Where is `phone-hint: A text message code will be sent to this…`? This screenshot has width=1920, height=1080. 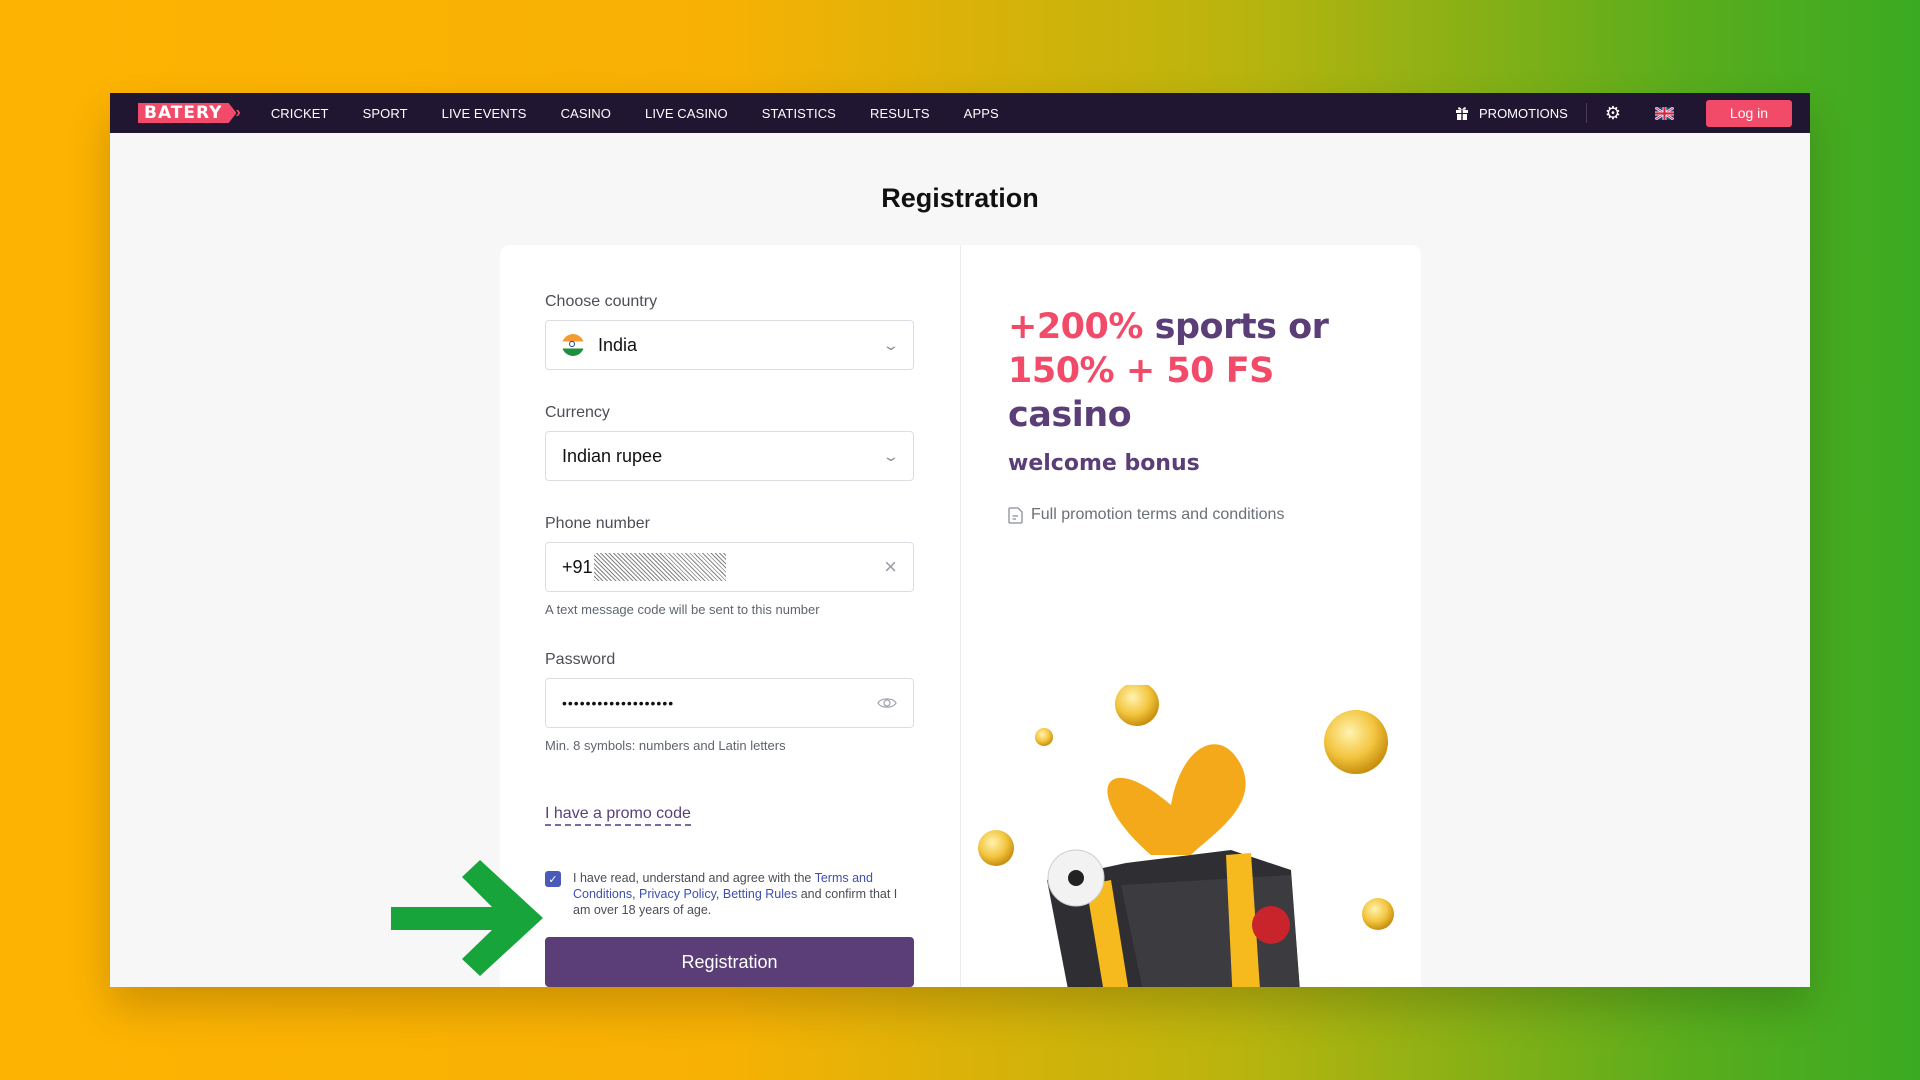 phone-hint: A text message code will be sent to this… is located at coordinates (682, 609).